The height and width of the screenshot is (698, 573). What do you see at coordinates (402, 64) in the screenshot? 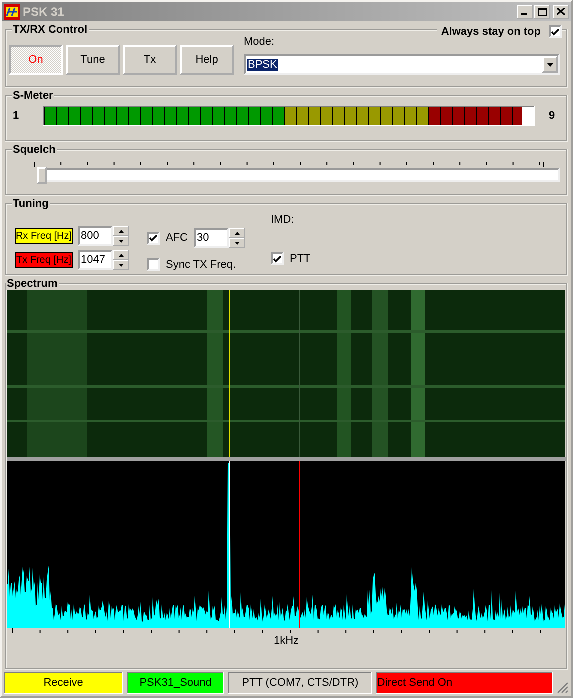
I see `mode-dropdown: BPSK` at bounding box center [402, 64].